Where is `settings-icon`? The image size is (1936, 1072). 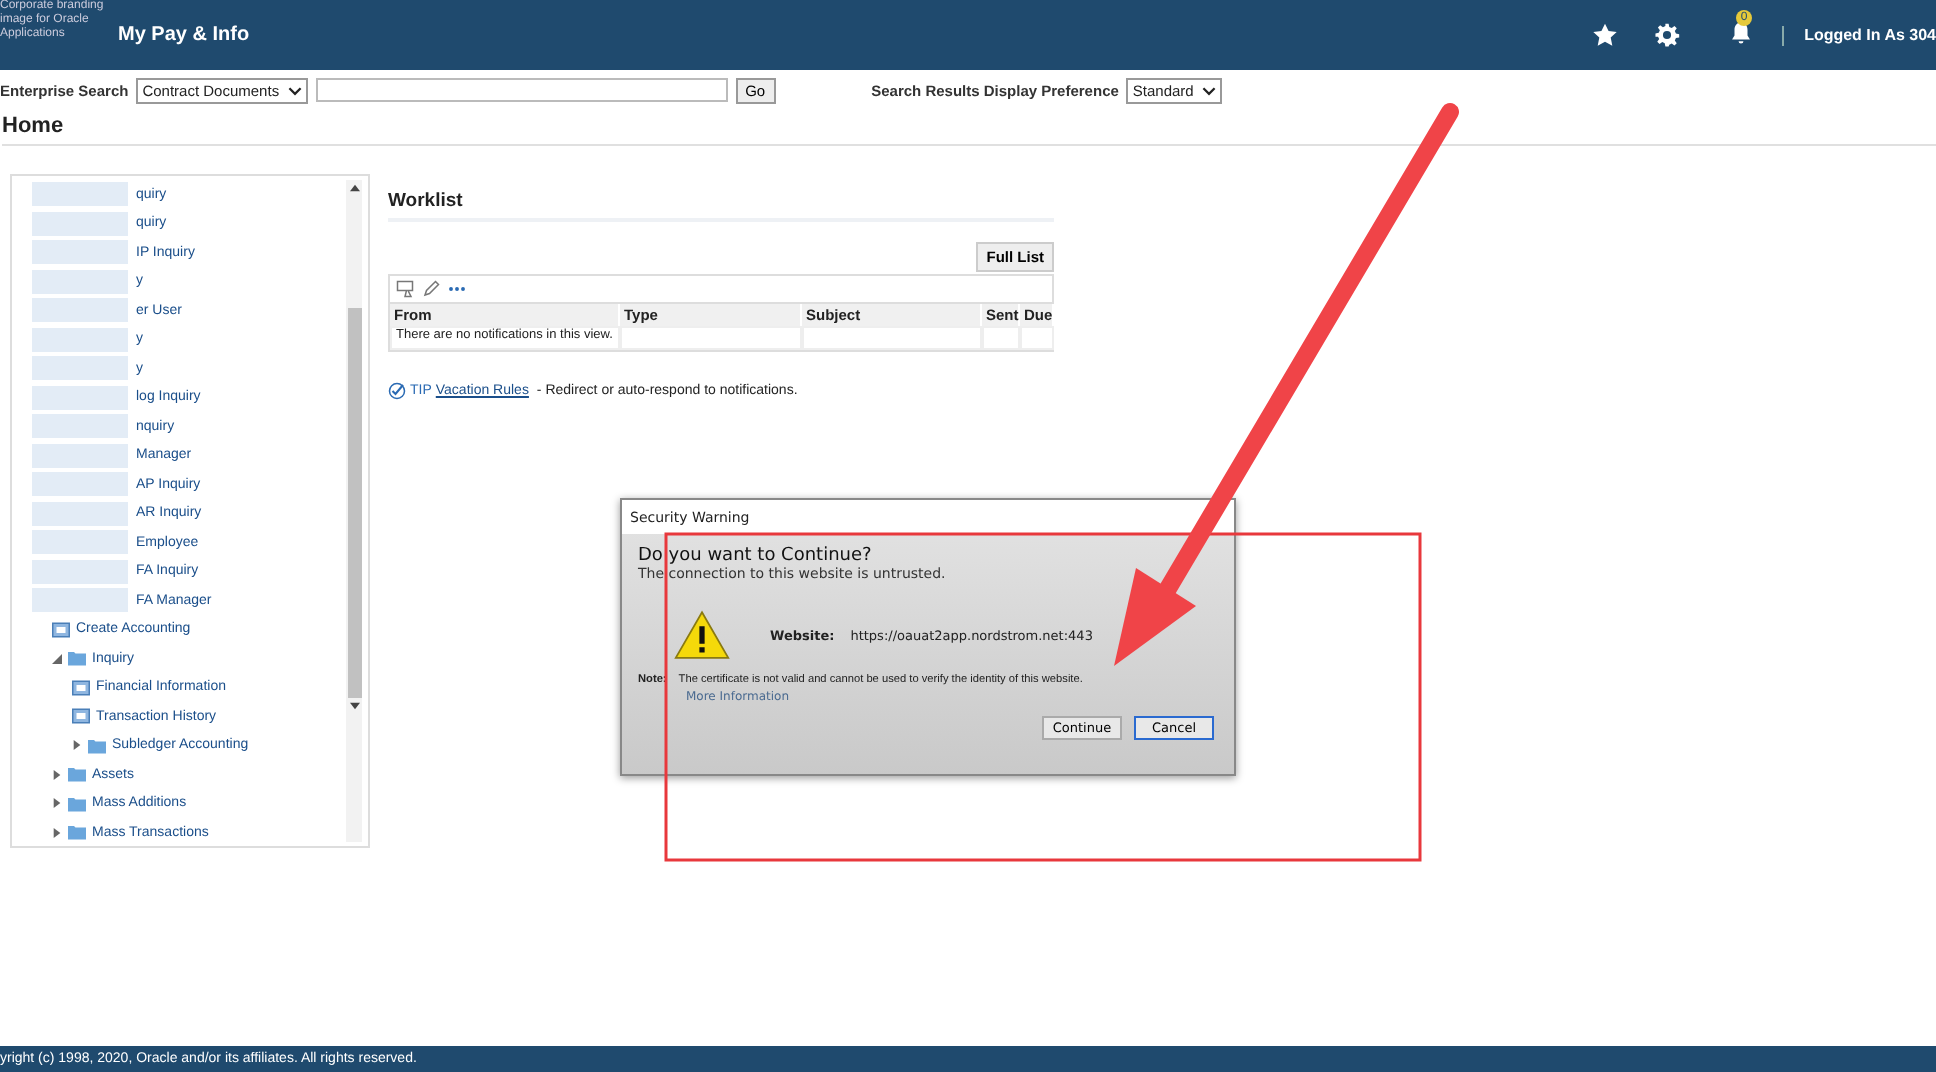
settings-icon is located at coordinates (1667, 35).